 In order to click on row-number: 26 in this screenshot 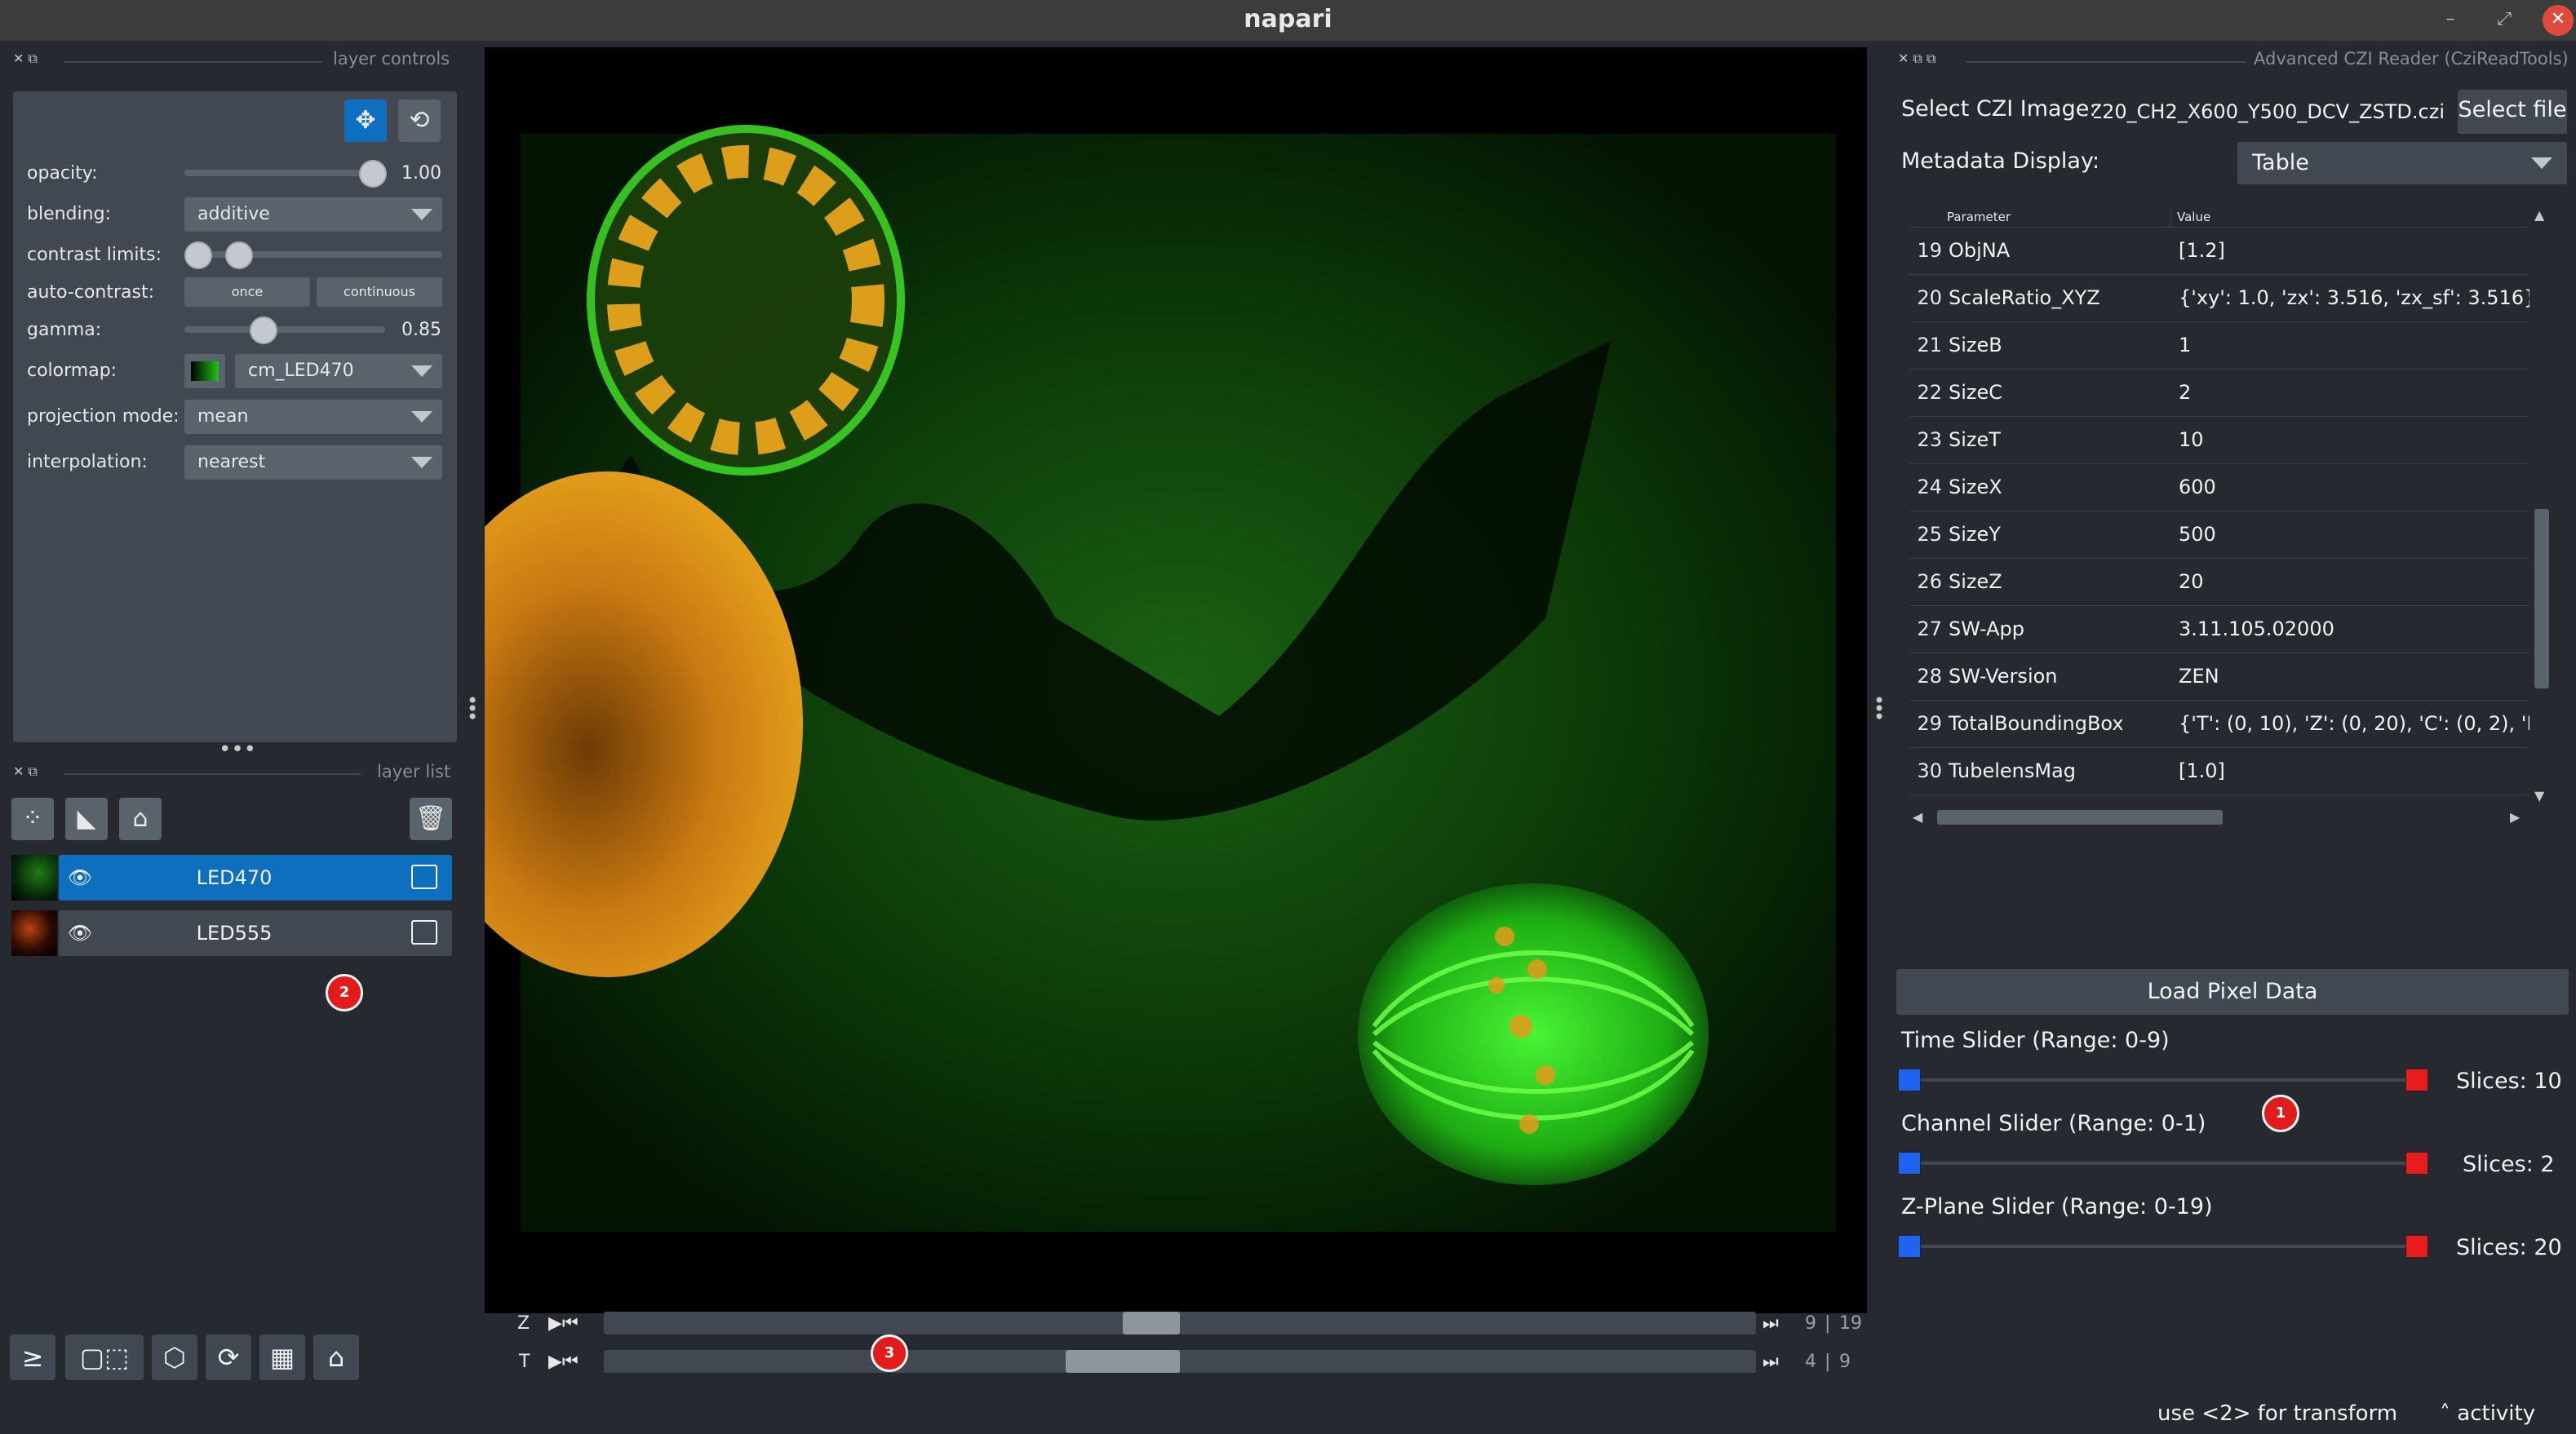, I will do `click(1929, 581)`.